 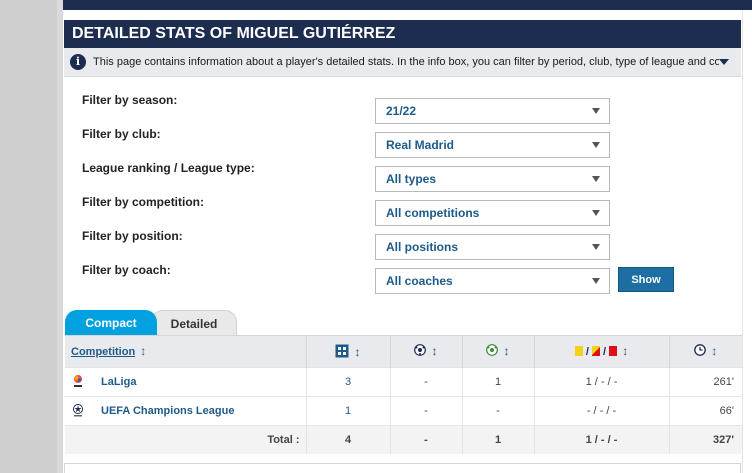 I want to click on league-type-select: All types, so click(x=492, y=179).